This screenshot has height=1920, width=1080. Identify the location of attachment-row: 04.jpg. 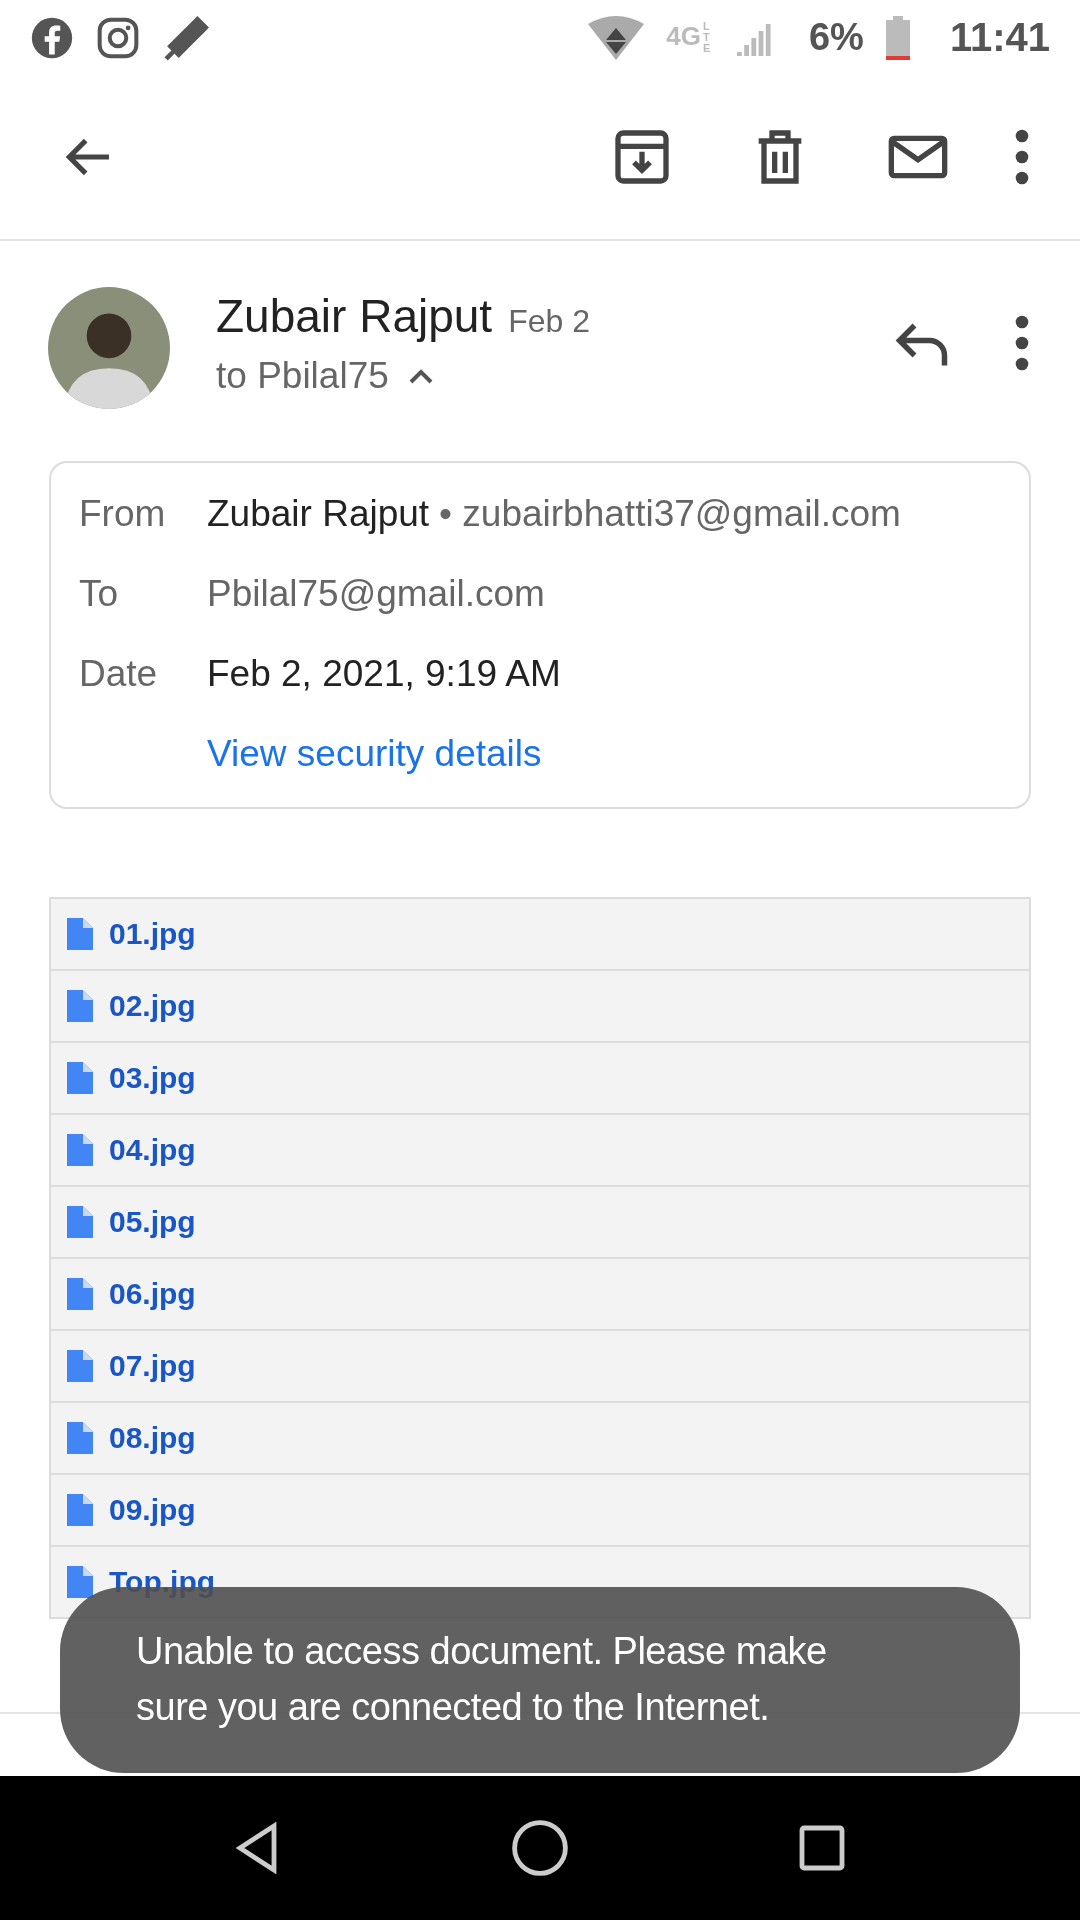
(540, 1149).